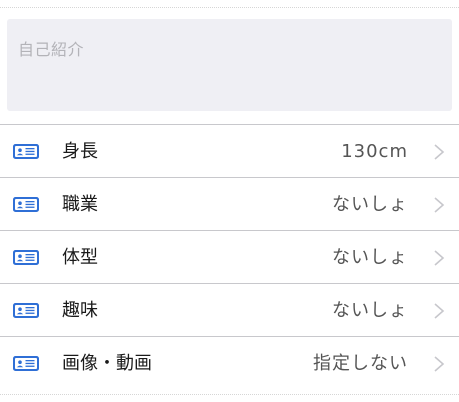 This screenshot has height=402, width=459. I want to click on bottom-dotted-divider, so click(229, 394).